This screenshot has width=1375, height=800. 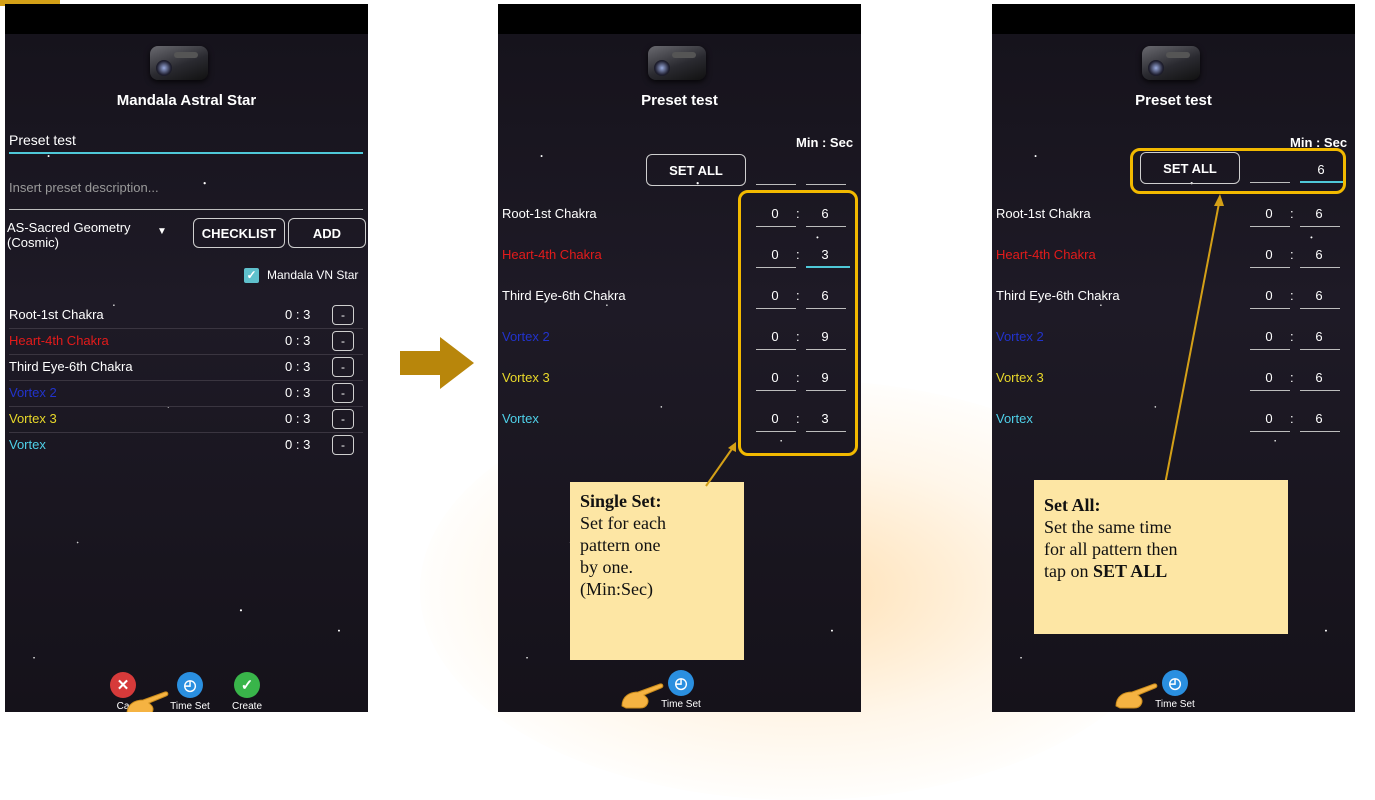 I want to click on set-all-sec-field, so click(x=826, y=184).